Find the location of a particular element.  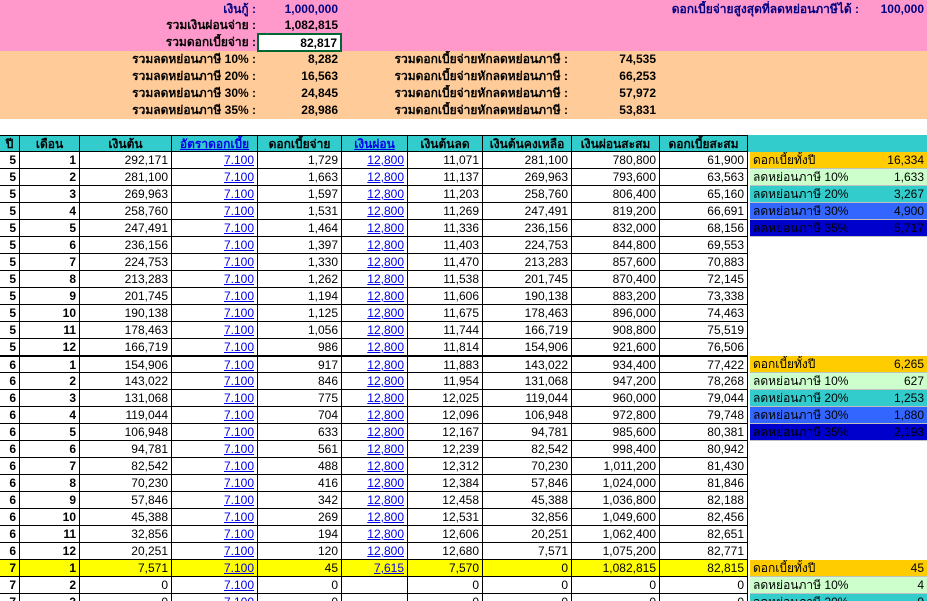

table-cell: 82,771 is located at coordinates (704, 551).